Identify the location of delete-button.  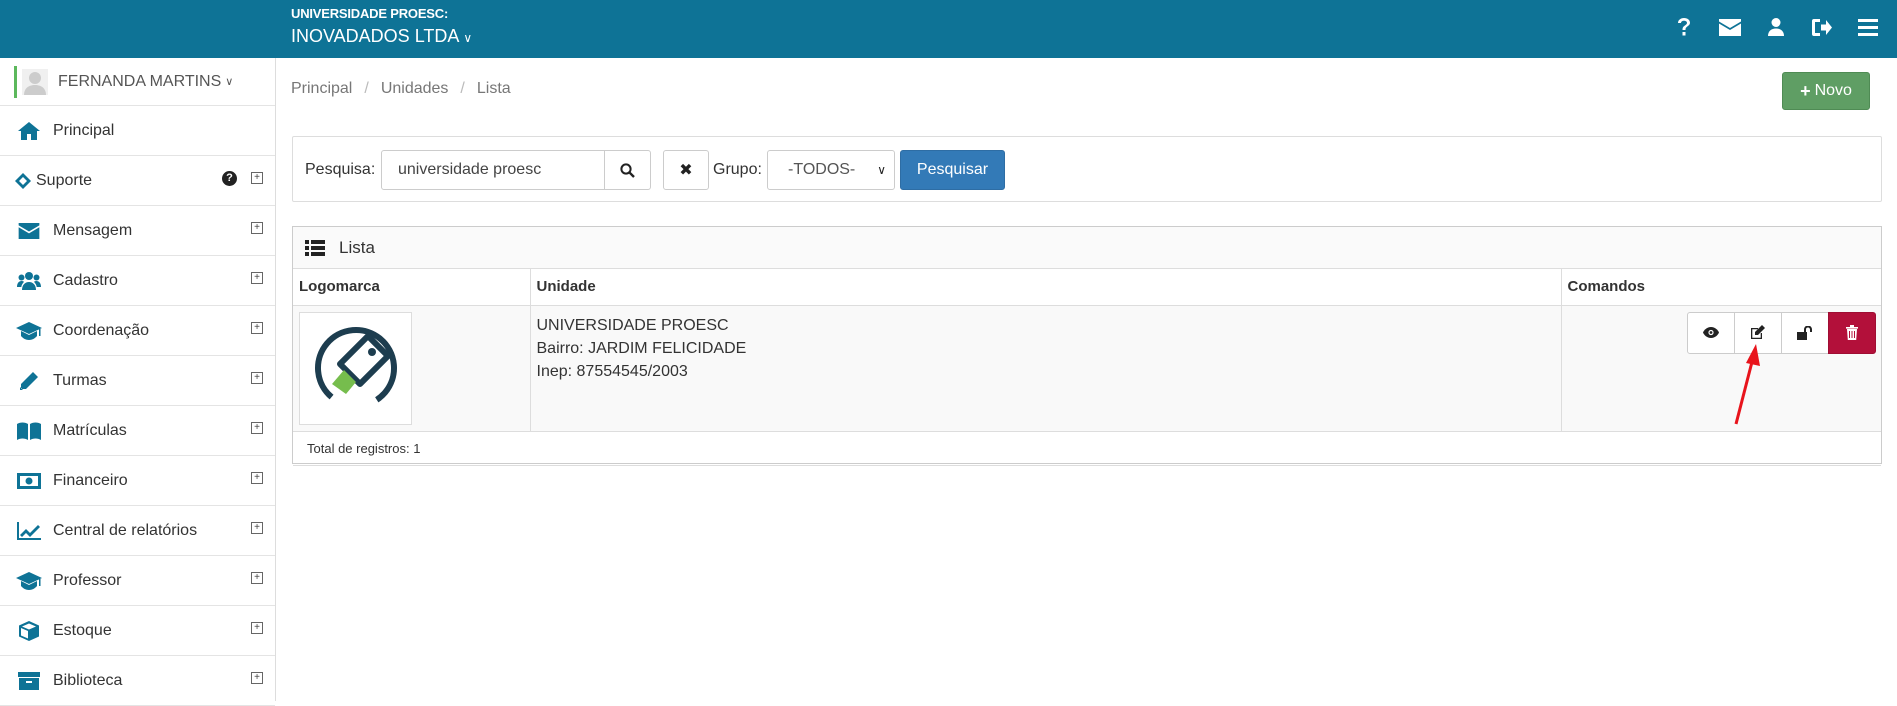
(1851, 332).